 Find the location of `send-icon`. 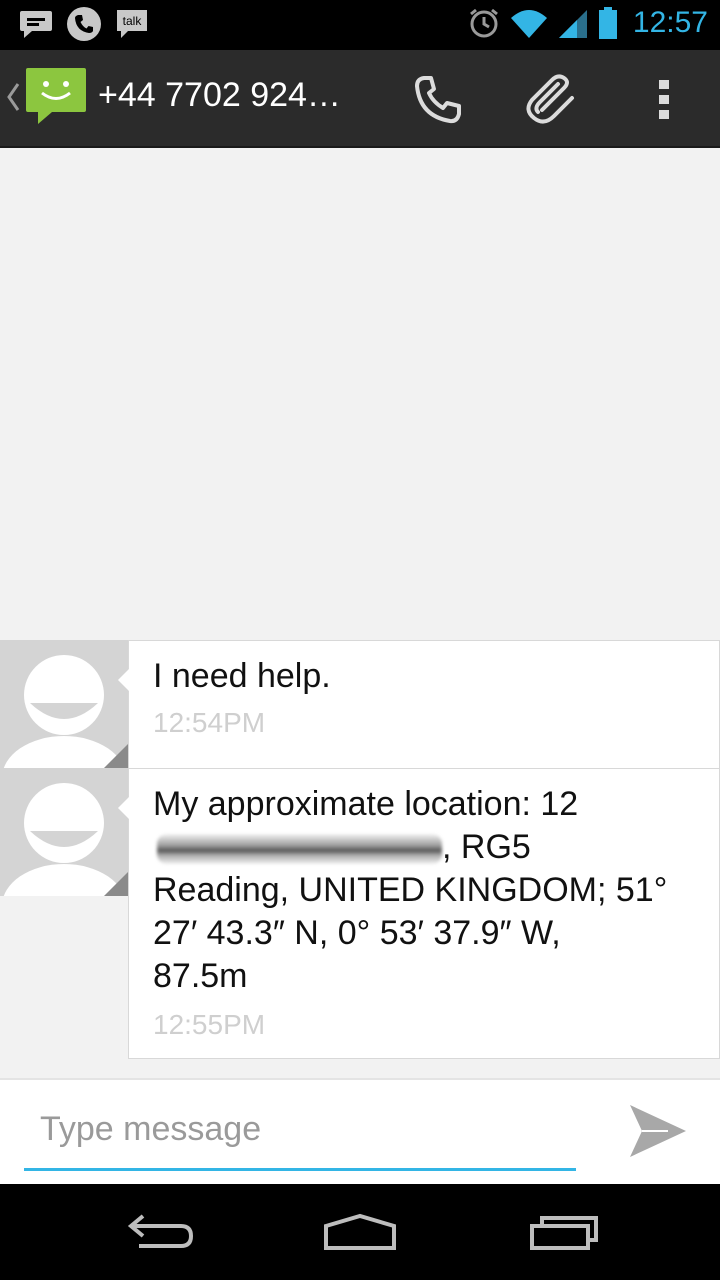

send-icon is located at coordinates (658, 1131).